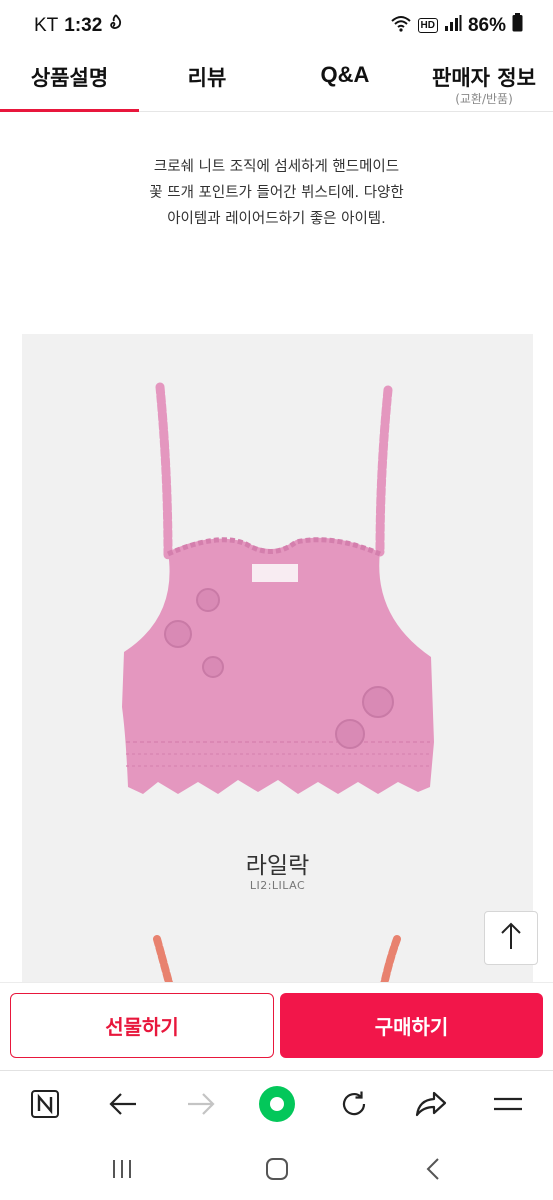  I want to click on back-arrow-icon, so click(123, 1104).